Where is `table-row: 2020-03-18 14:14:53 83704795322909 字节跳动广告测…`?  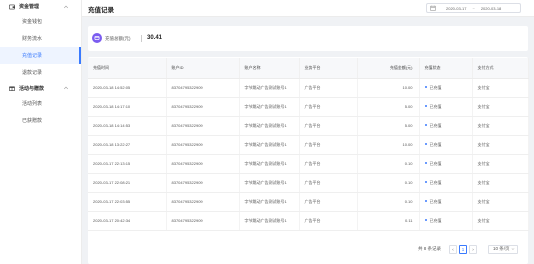 table-row: 2020-03-18 14:14:53 83704795322909 字节跳动广告测… is located at coordinates (308, 126).